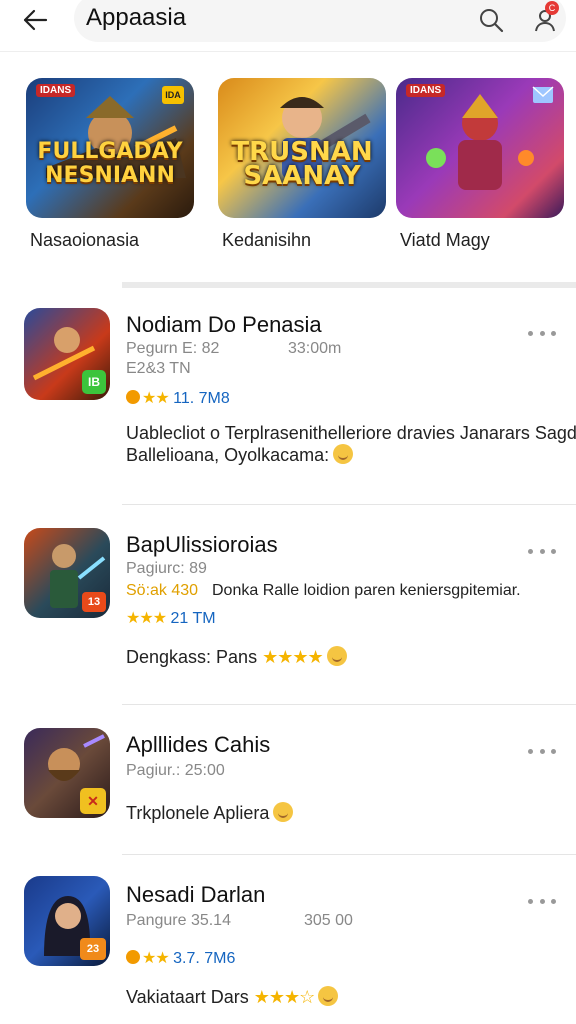 Image resolution: width=576 pixels, height=1024 pixels. What do you see at coordinates (328, 920) in the screenshot?
I see `app-meta-size: 305 00` at bounding box center [328, 920].